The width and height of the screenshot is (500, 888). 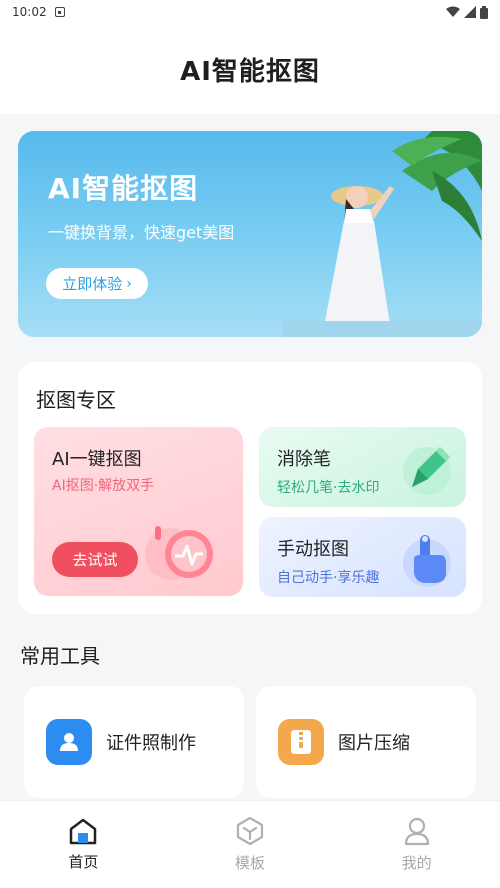 What do you see at coordinates (416, 863) in the screenshot?
I see `nav-profile-label: 我的` at bounding box center [416, 863].